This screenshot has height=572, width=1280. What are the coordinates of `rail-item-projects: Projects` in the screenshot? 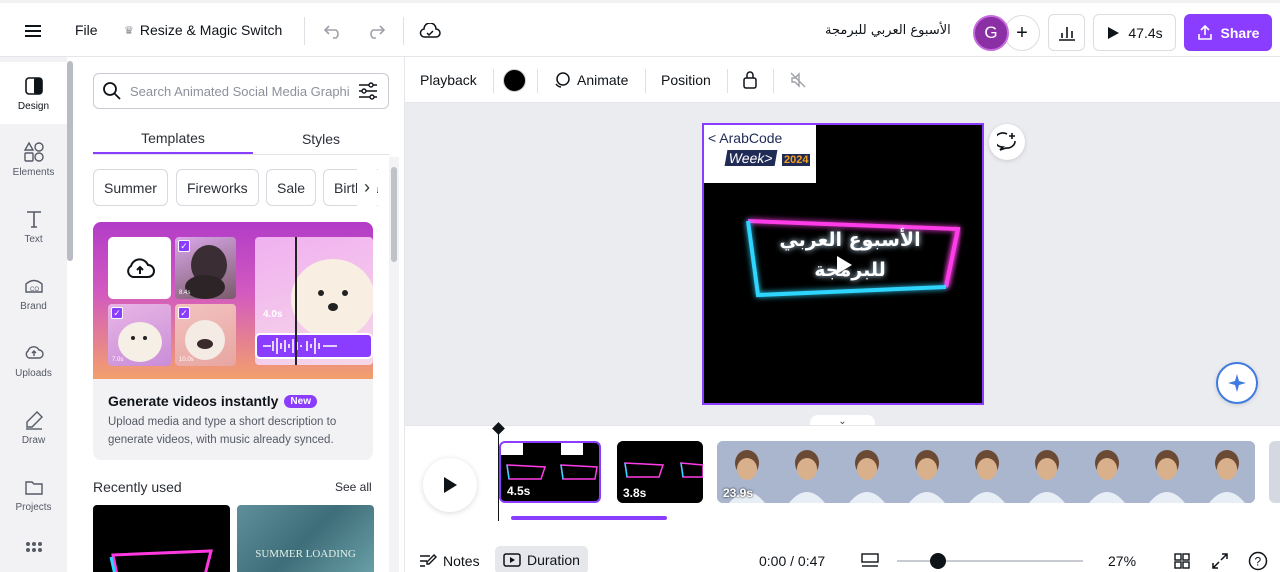 It's located at (33, 494).